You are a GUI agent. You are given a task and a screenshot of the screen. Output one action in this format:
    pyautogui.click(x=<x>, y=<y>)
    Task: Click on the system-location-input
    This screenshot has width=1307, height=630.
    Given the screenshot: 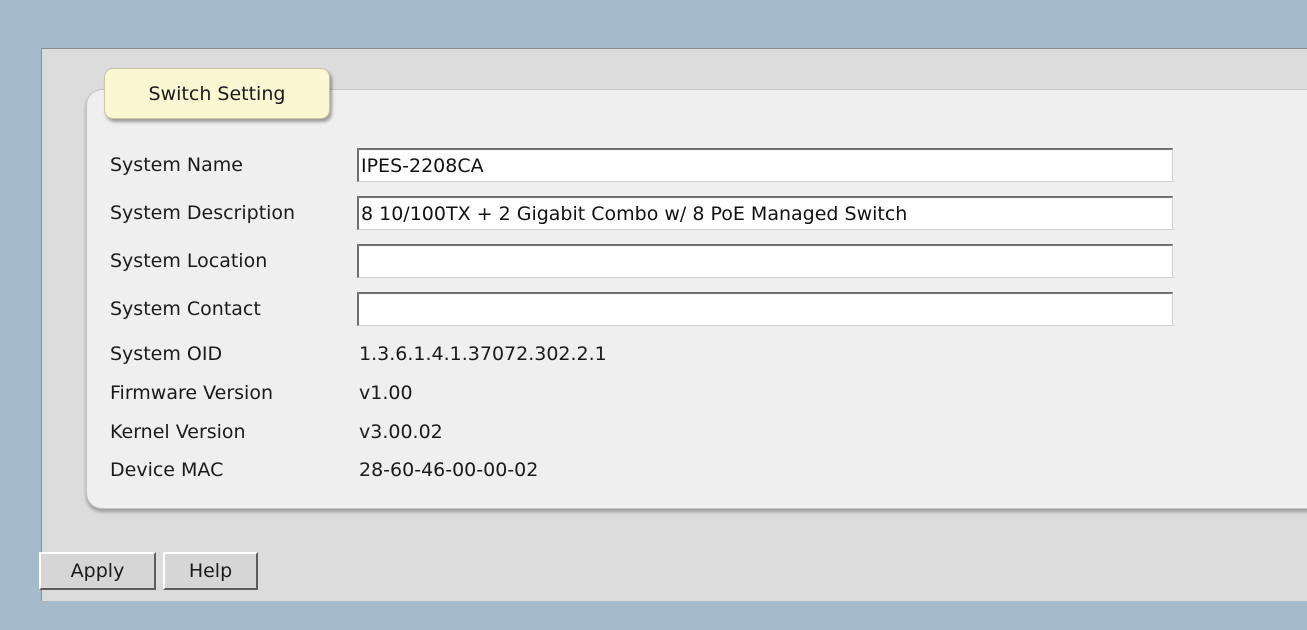 What is the action you would take?
    pyautogui.click(x=765, y=261)
    